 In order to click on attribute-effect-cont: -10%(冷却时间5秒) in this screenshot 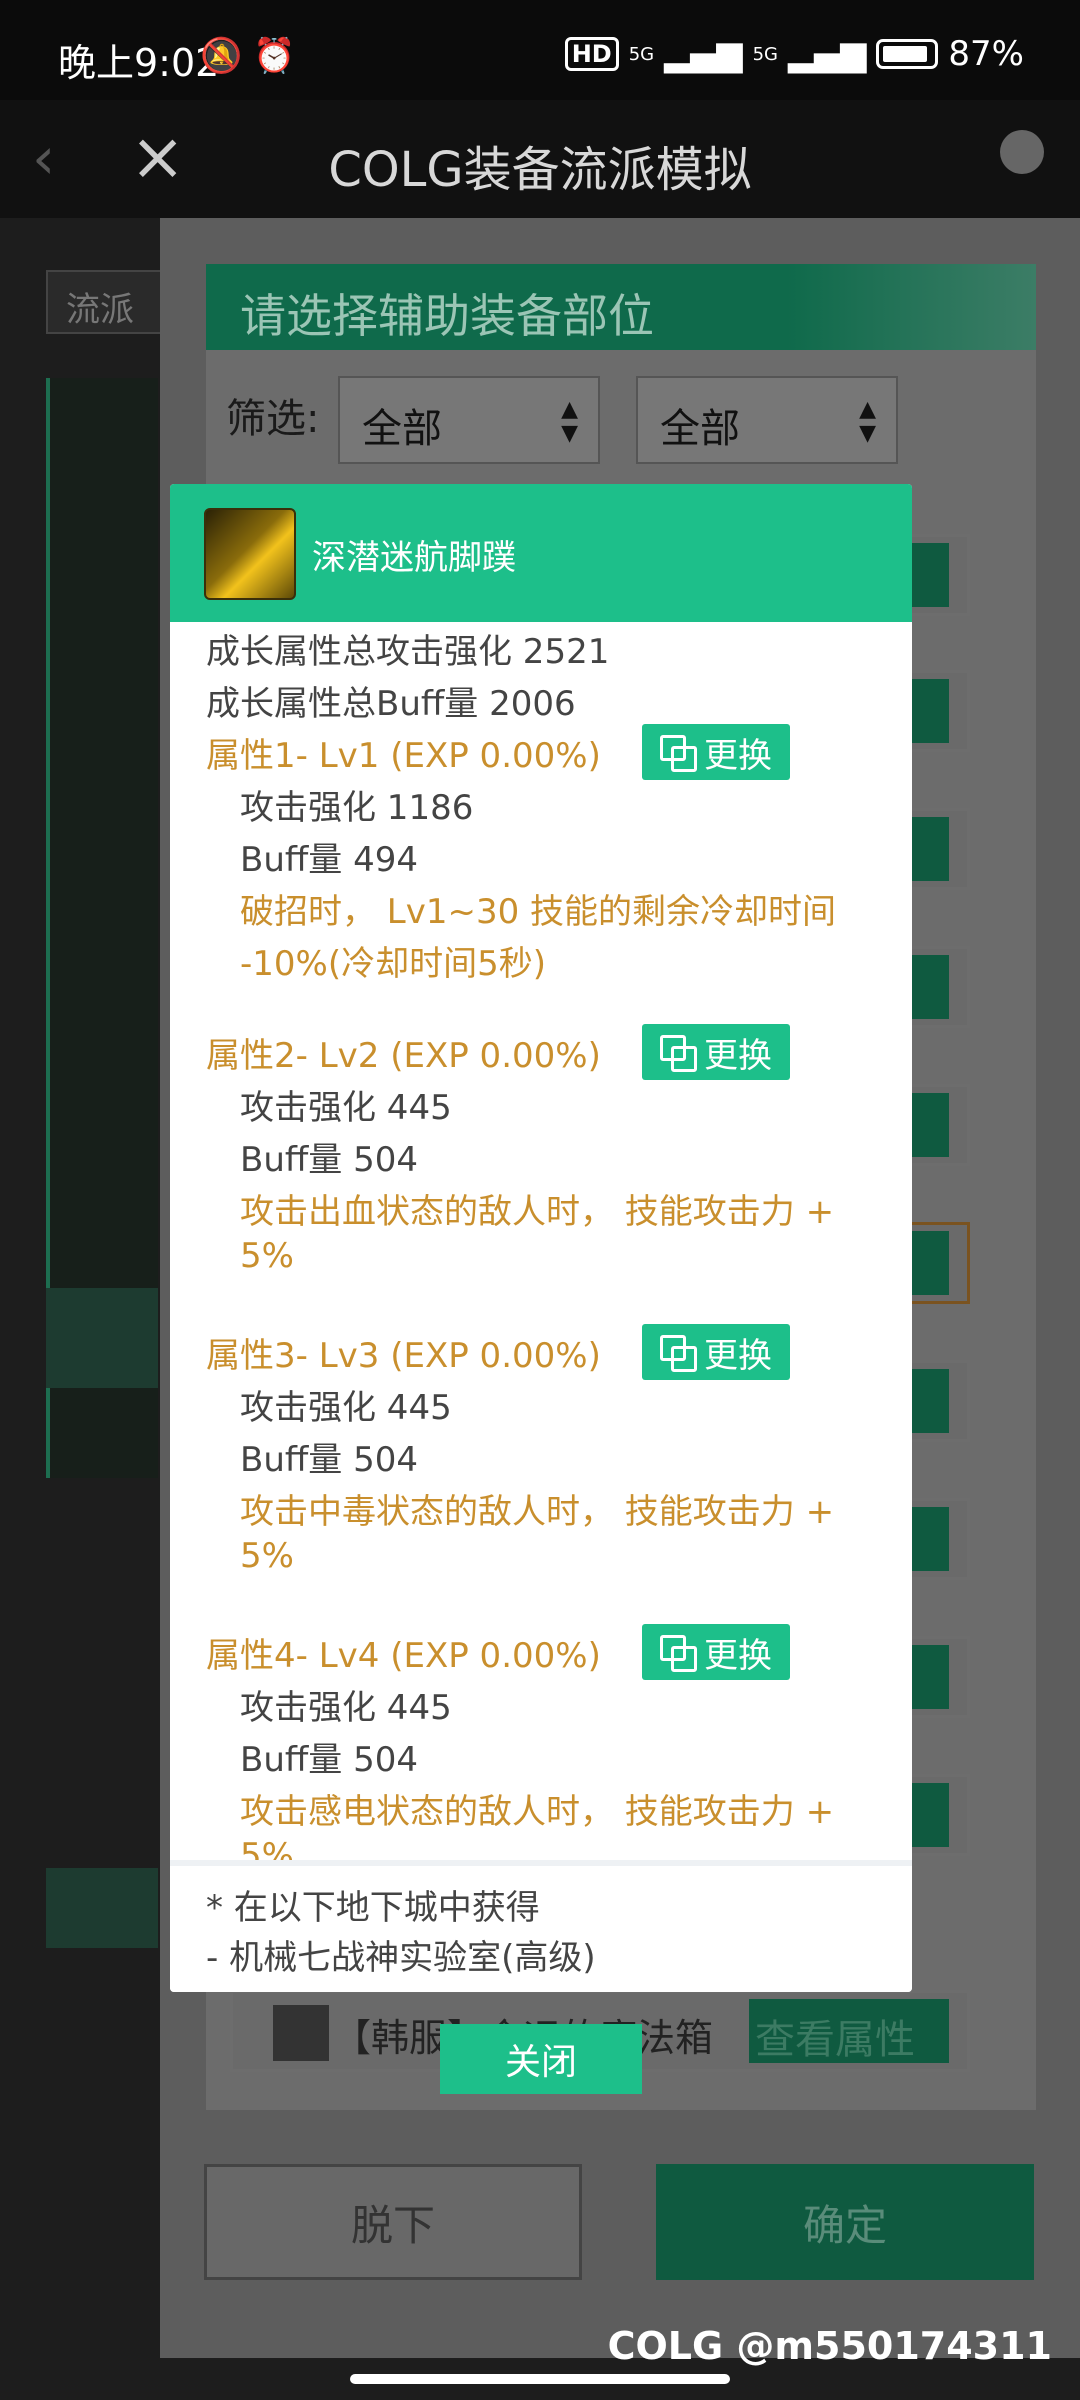, I will do `click(393, 964)`.